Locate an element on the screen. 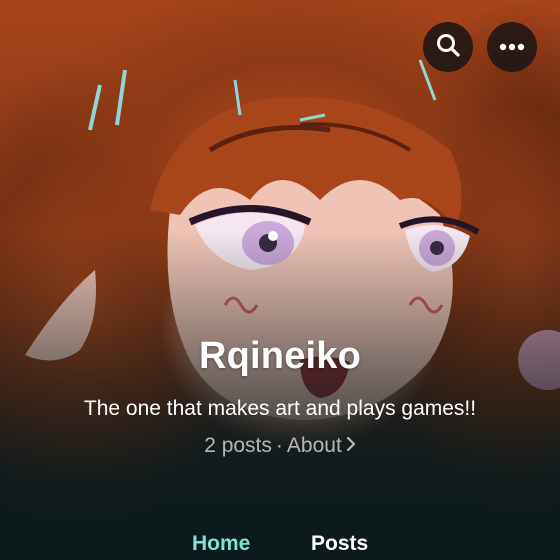 The image size is (560, 560). search-icon is located at coordinates (448, 47).